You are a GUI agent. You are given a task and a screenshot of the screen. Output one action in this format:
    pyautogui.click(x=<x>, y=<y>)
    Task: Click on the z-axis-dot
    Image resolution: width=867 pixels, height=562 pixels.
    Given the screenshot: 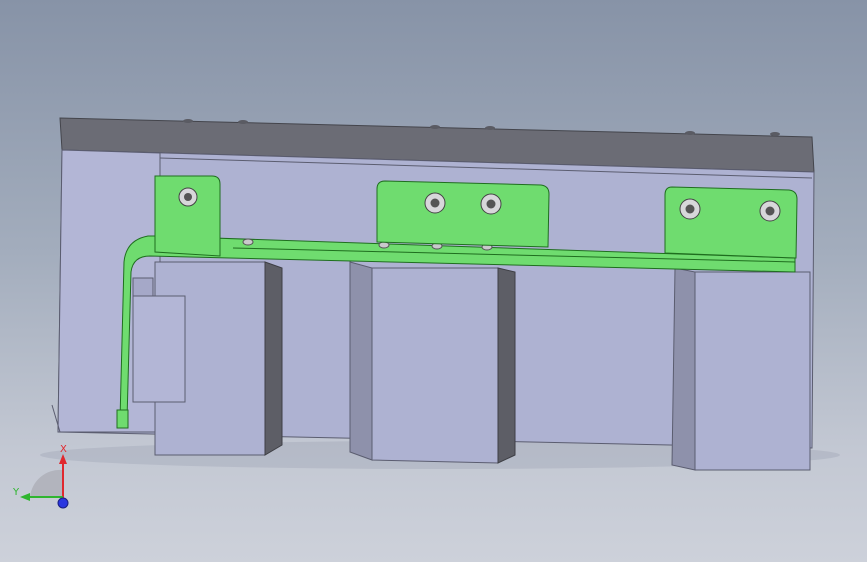 What is the action you would take?
    pyautogui.click(x=63, y=503)
    